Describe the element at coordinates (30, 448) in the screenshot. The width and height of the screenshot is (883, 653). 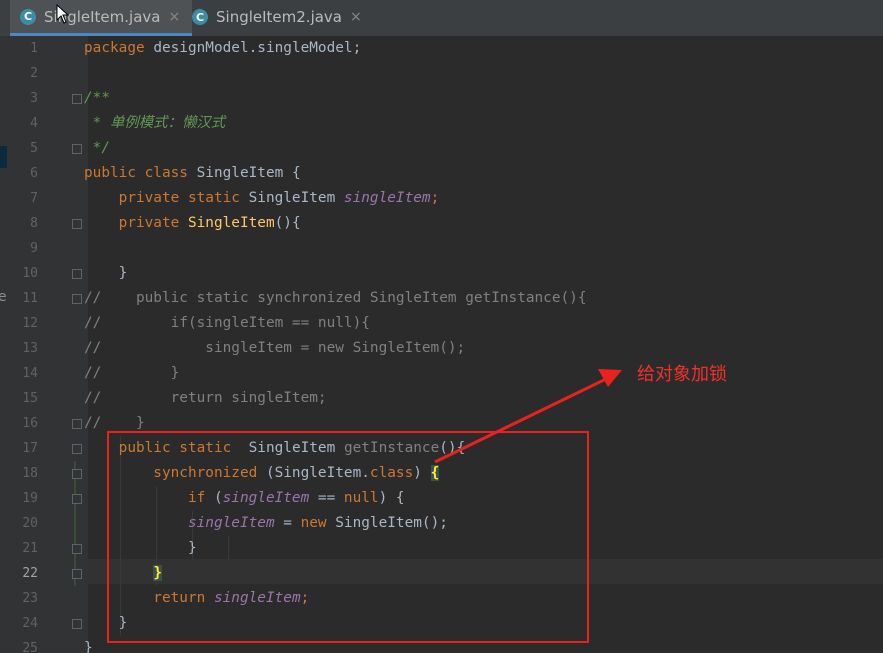
I see `line-number: 17` at that location.